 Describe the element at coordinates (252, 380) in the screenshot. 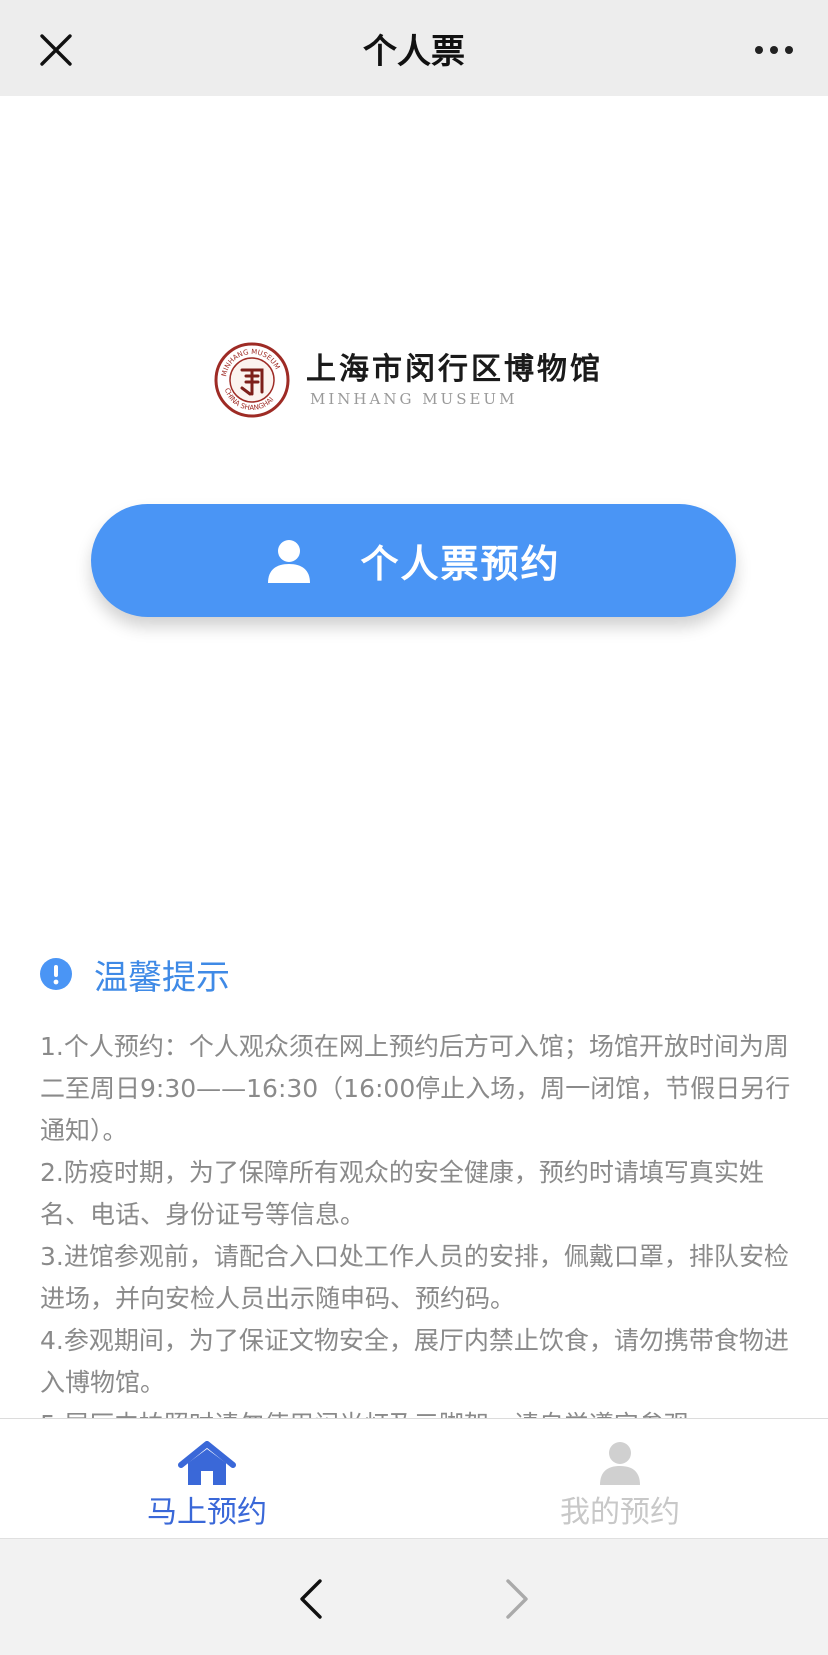

I see `museum-seal-icon: MINHANG MUSEUM CHINA SHANGHAI` at that location.